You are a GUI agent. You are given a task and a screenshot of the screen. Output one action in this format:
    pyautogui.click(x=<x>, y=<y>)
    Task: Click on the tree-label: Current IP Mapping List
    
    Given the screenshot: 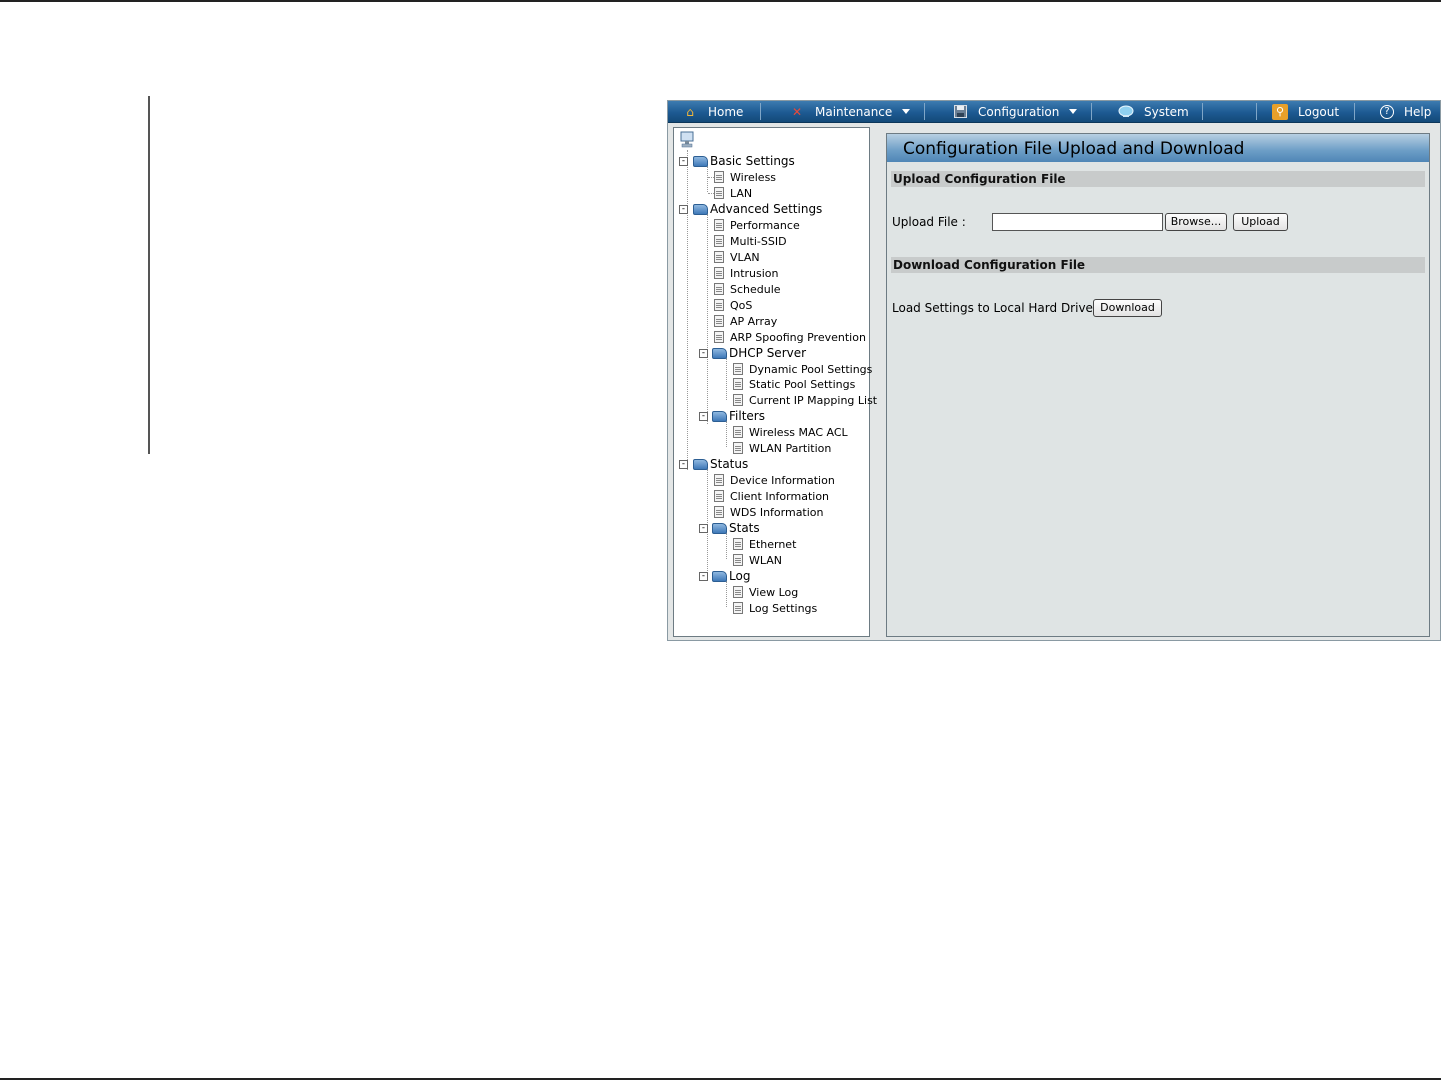 What is the action you would take?
    pyautogui.click(x=813, y=400)
    